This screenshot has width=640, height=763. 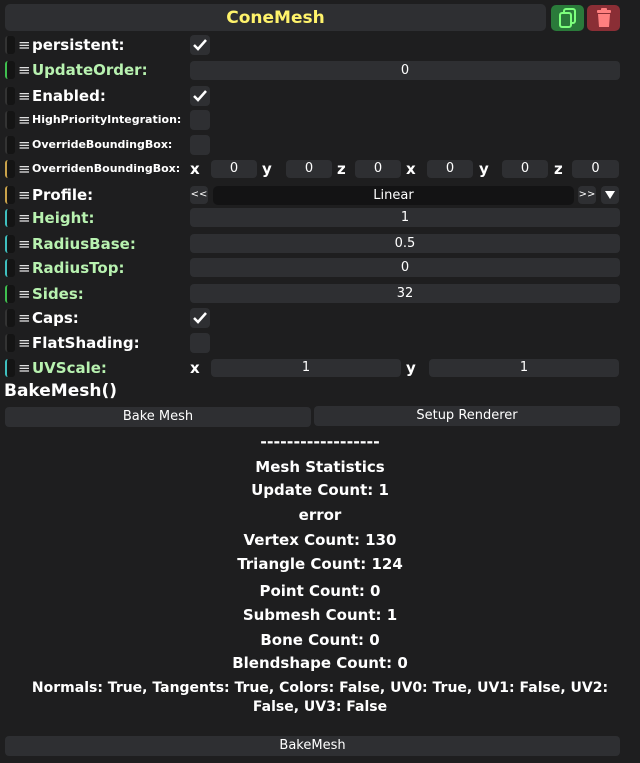 What do you see at coordinates (69, 96) in the screenshot?
I see `field-label: Enabled:` at bounding box center [69, 96].